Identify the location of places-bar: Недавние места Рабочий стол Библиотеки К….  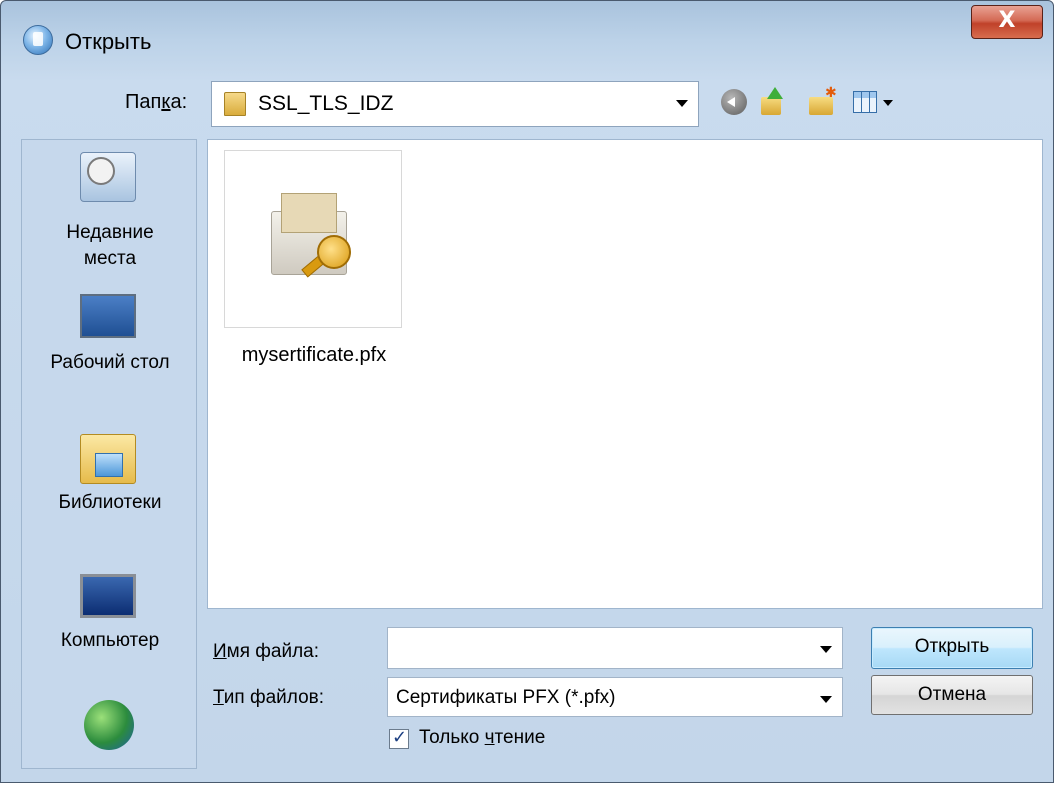
(109, 454).